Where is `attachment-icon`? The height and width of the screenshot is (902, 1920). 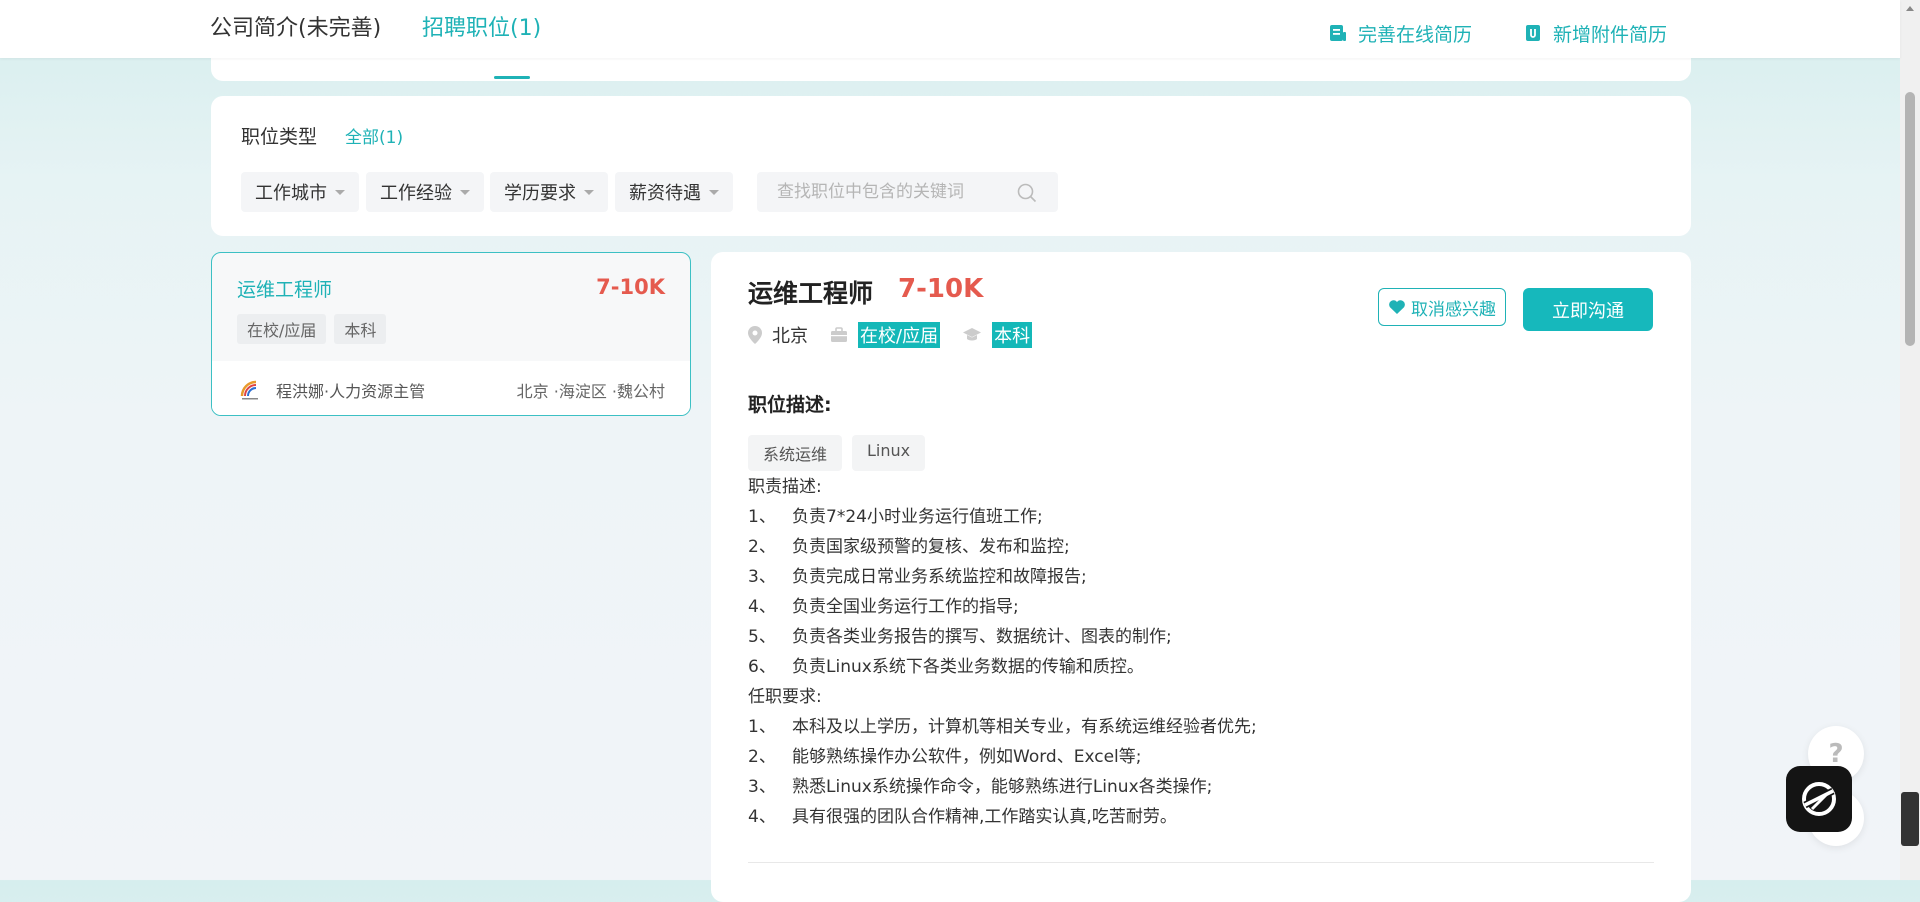 attachment-icon is located at coordinates (1533, 33).